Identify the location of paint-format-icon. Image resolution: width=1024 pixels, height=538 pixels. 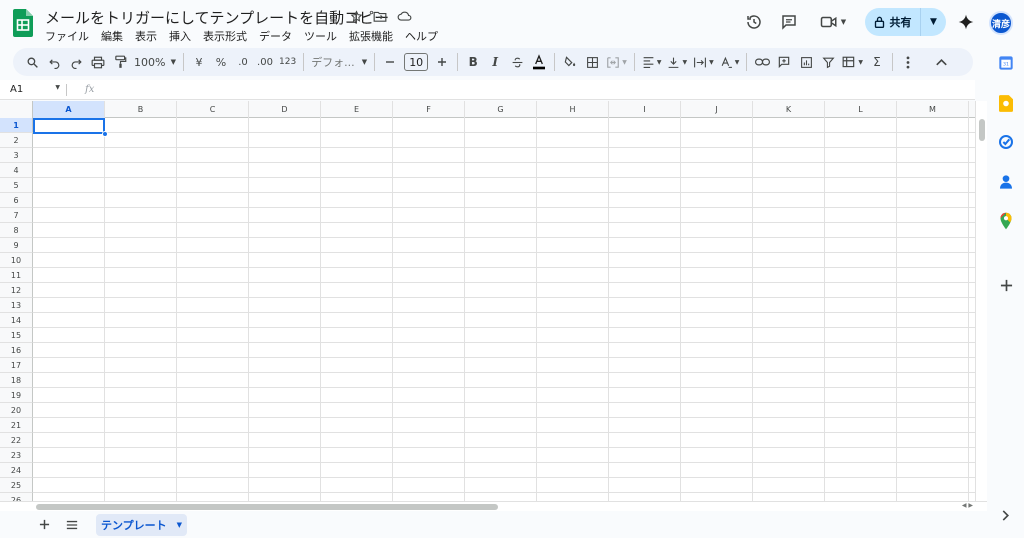
(120, 62).